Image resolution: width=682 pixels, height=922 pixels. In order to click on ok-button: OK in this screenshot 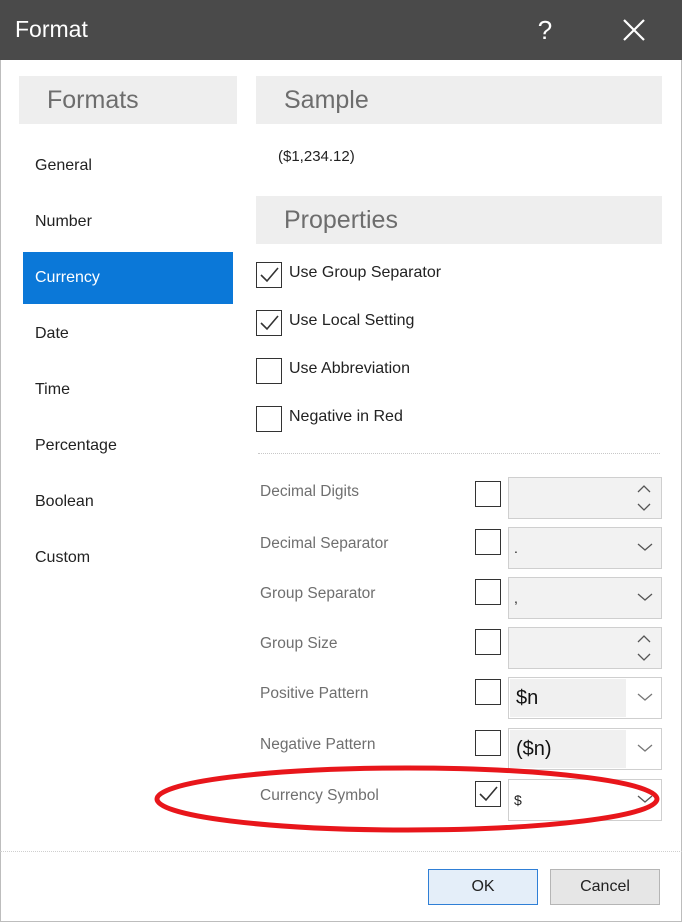, I will do `click(483, 887)`.